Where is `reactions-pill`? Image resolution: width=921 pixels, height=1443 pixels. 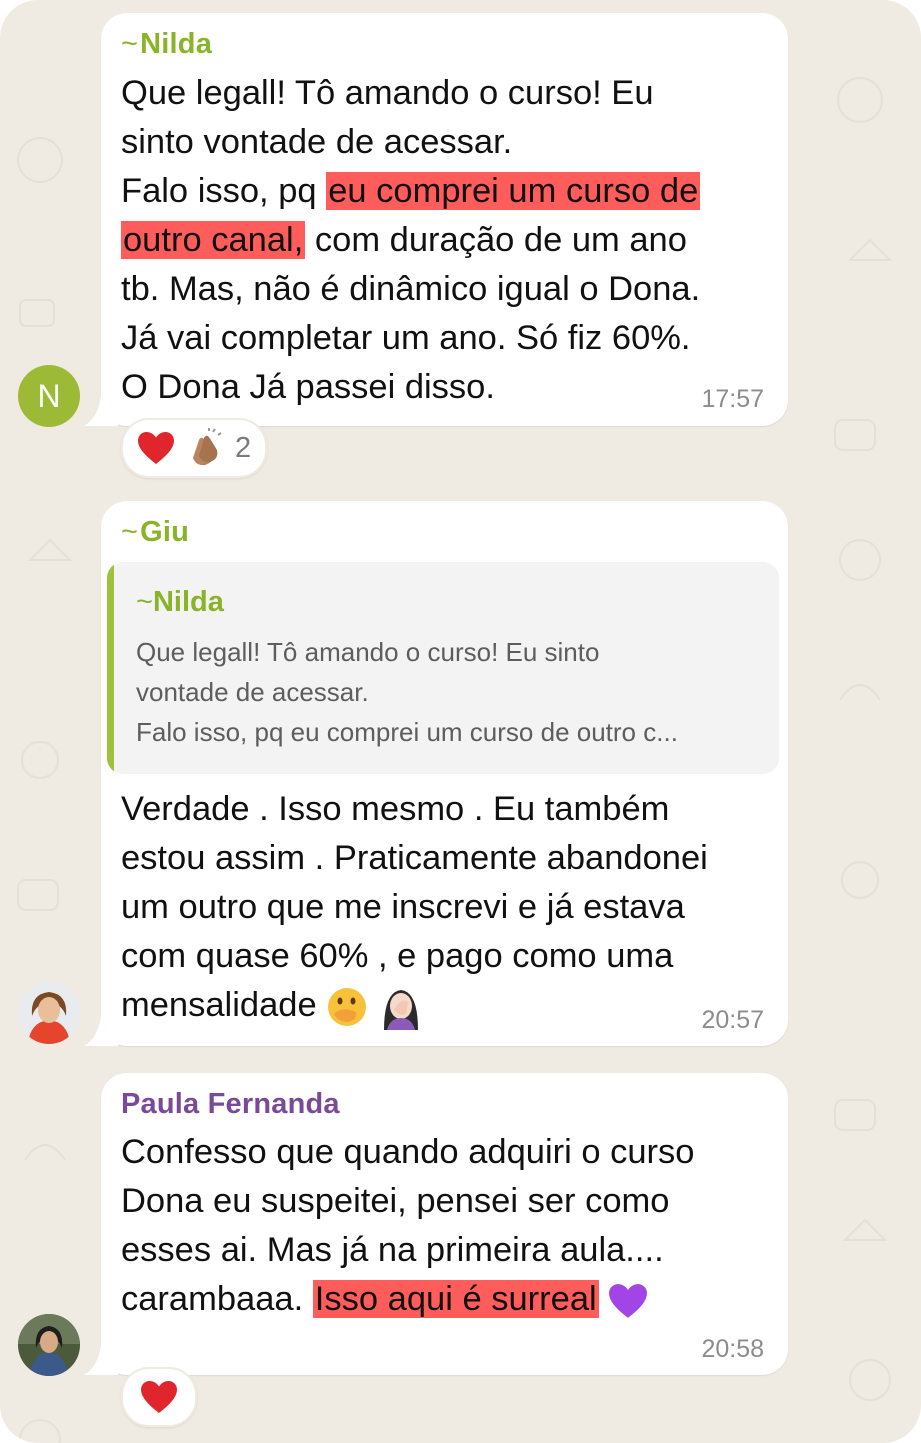
reactions-pill is located at coordinates (159, 1397).